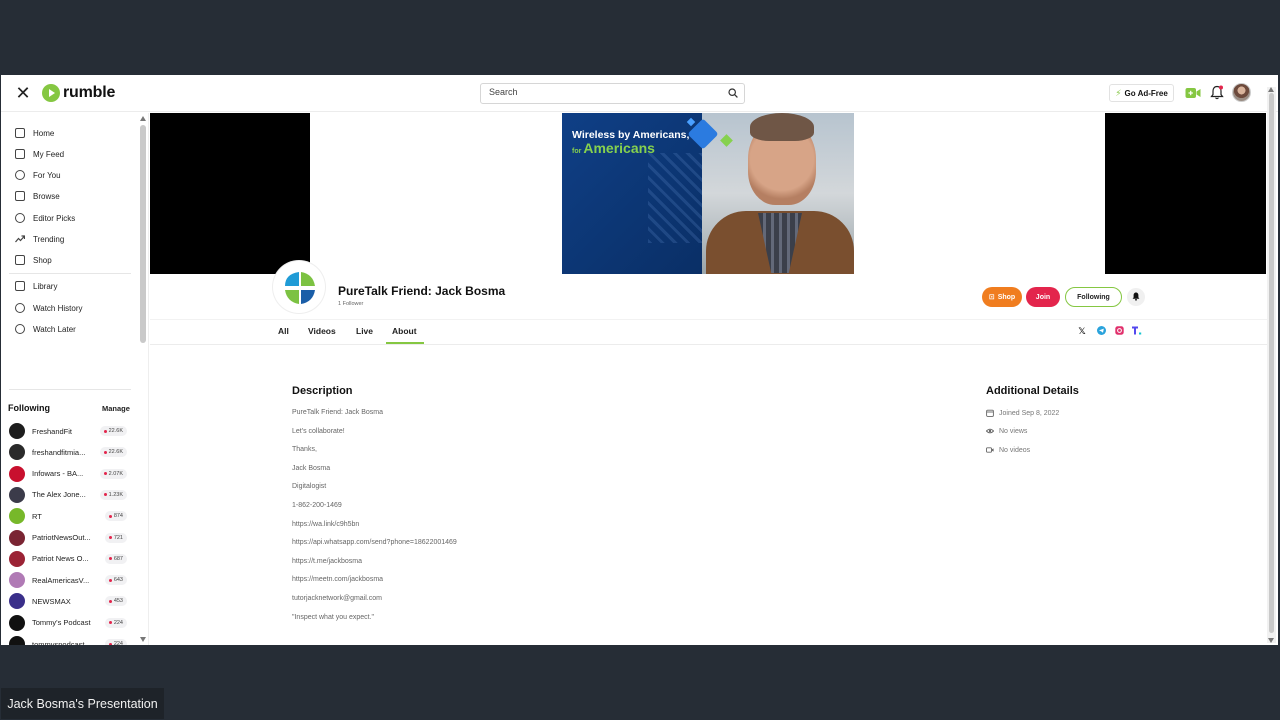  I want to click on live-count-badge: 1.23K, so click(113, 494).